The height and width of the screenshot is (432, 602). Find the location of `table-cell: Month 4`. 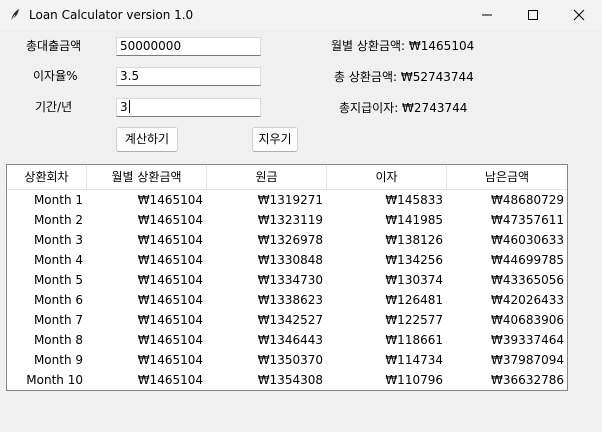

table-cell: Month 4 is located at coordinates (58, 260).